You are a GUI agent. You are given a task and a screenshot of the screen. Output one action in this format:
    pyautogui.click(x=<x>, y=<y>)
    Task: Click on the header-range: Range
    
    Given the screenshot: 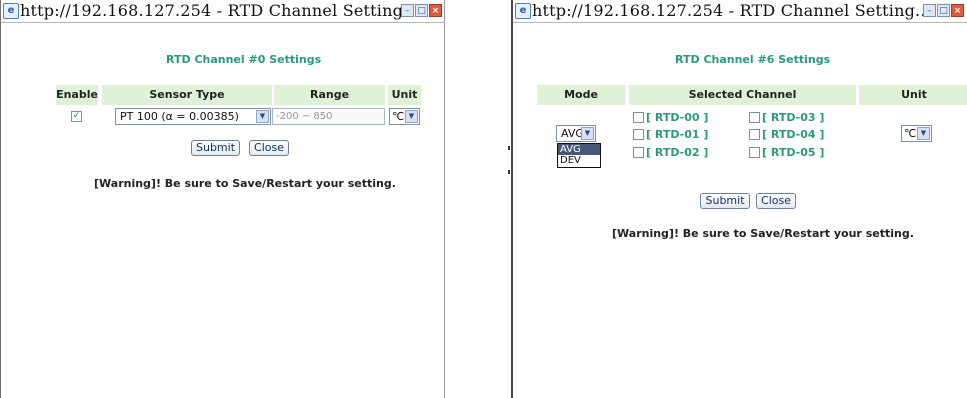 What is the action you would take?
    pyautogui.click(x=329, y=95)
    